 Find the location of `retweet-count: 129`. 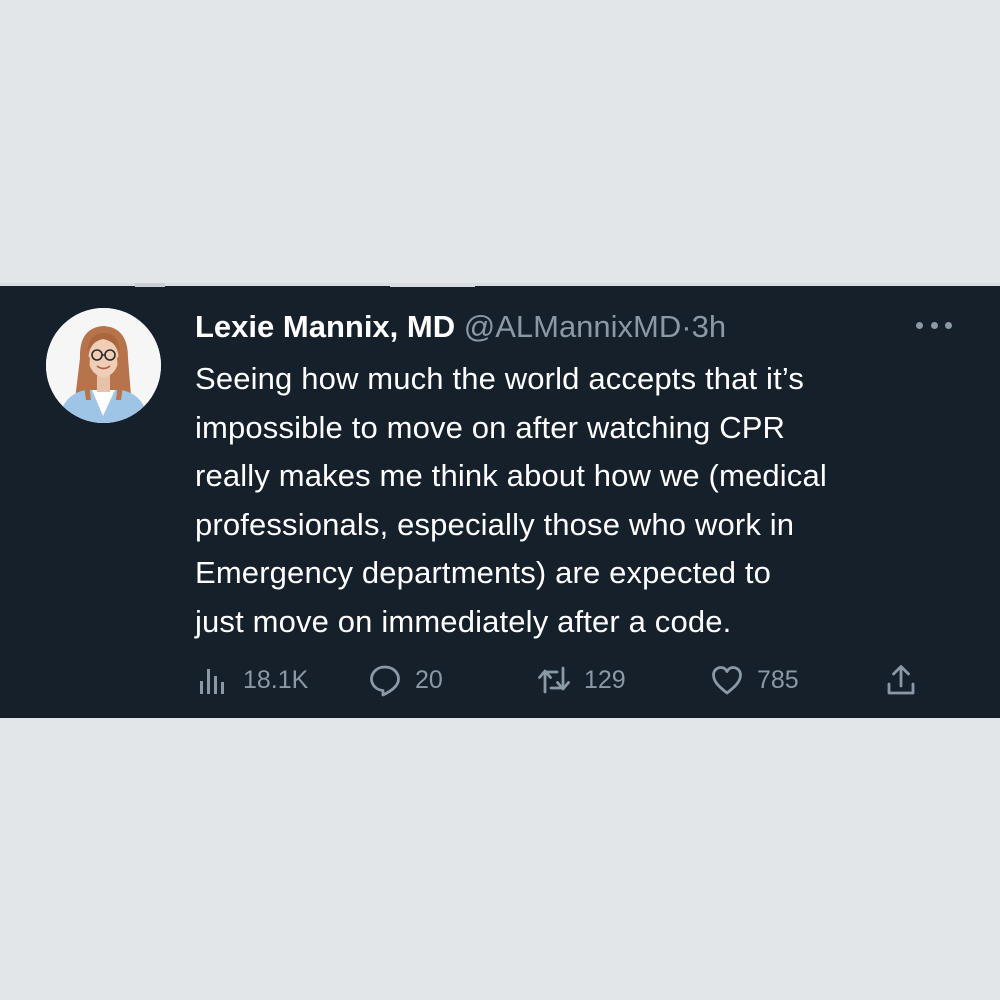

retweet-count: 129 is located at coordinates (605, 679).